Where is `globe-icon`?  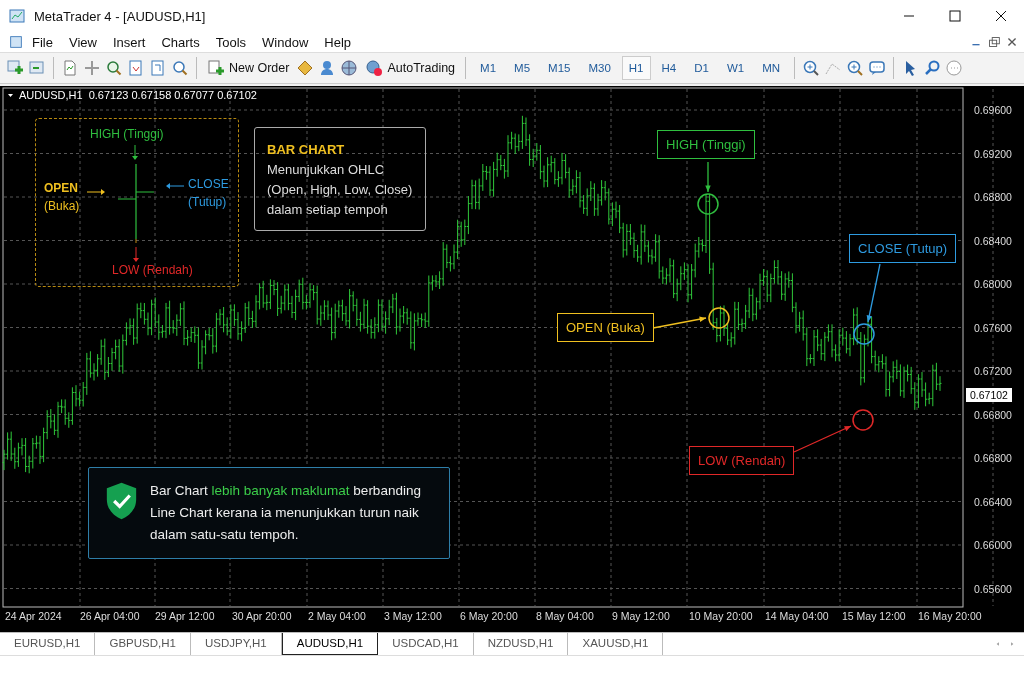 globe-icon is located at coordinates (349, 68).